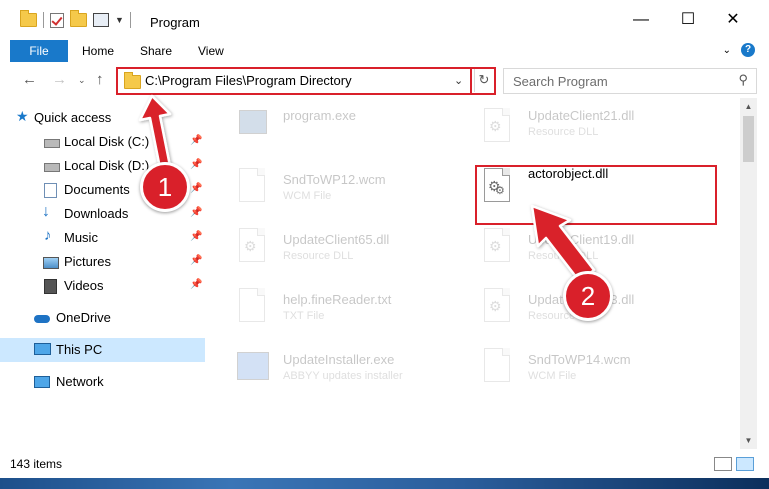  I want to click on file-name: help.fineReader.txt, so click(337, 299).